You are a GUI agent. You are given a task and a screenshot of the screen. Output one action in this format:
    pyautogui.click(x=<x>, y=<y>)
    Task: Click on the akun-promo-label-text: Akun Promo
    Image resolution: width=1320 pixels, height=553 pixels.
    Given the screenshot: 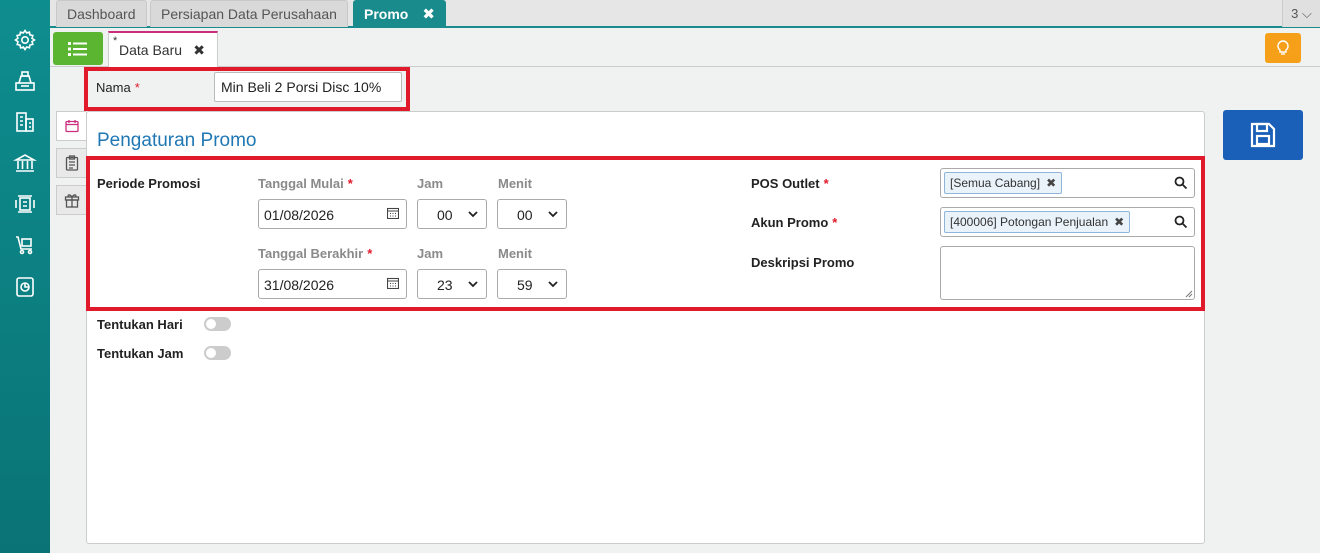 What is the action you would take?
    pyautogui.click(x=790, y=222)
    